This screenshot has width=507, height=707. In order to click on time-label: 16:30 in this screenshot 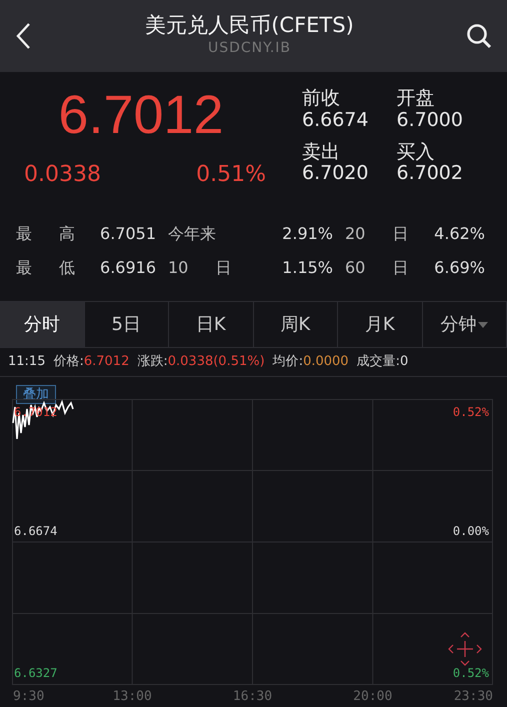, I will do `click(252, 697)`.